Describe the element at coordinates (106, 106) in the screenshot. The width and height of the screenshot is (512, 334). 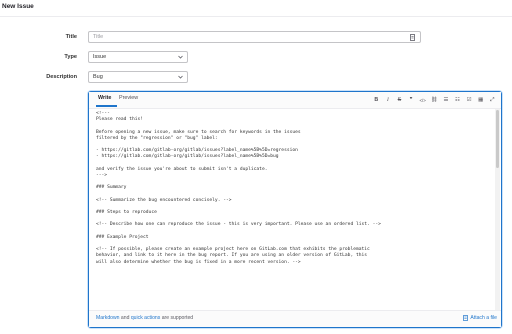
I see `active-tab-indicator` at that location.